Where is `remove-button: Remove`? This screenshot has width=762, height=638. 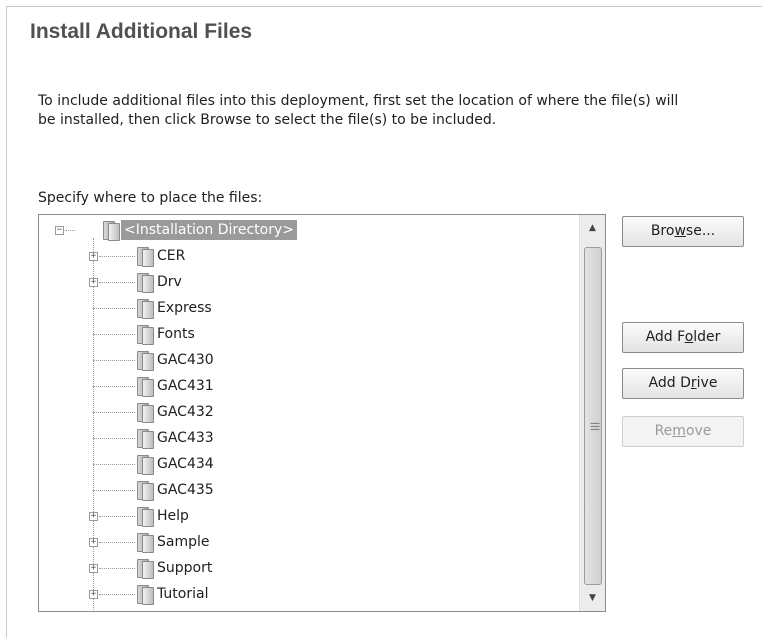
remove-button: Remove is located at coordinates (683, 431).